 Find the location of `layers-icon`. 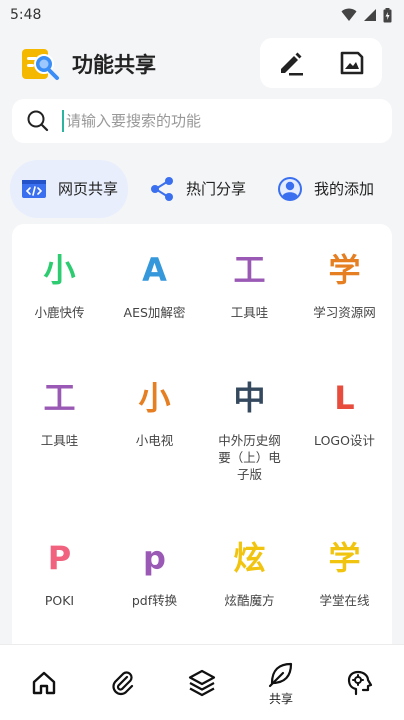

layers-icon is located at coordinates (202, 683).